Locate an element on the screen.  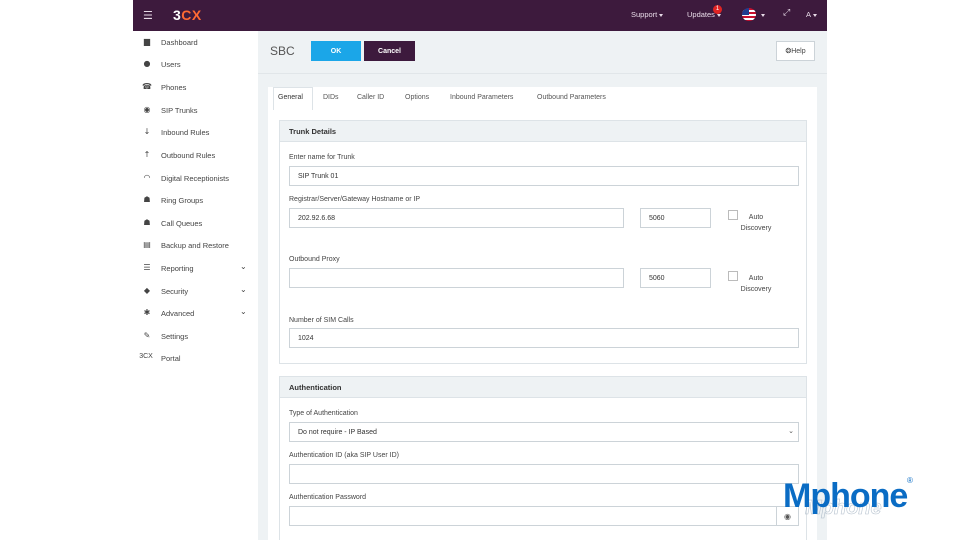
registrar-label: Registrar/Server/Gateway Hostname or IP is located at coordinates (355, 199).